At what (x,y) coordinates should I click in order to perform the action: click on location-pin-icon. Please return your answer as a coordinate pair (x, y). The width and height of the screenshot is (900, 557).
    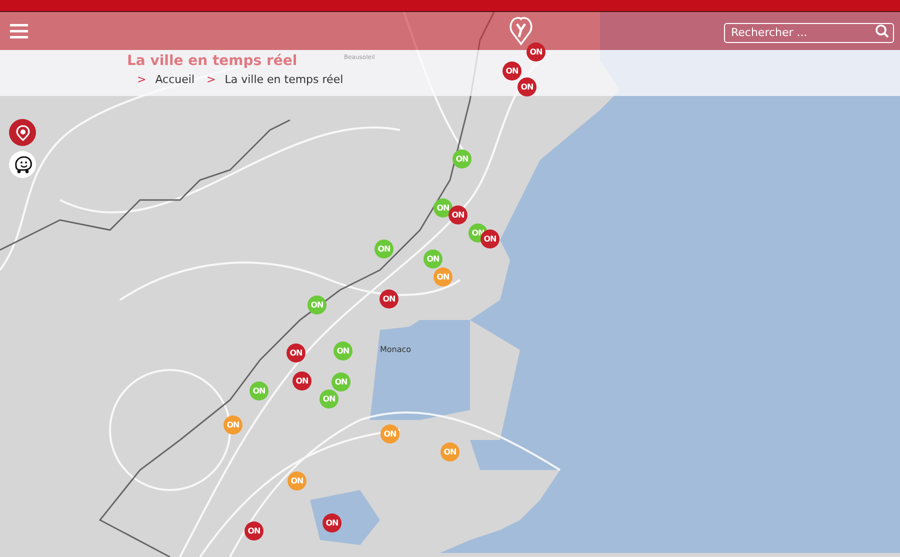
    Looking at the image, I should click on (22, 132).